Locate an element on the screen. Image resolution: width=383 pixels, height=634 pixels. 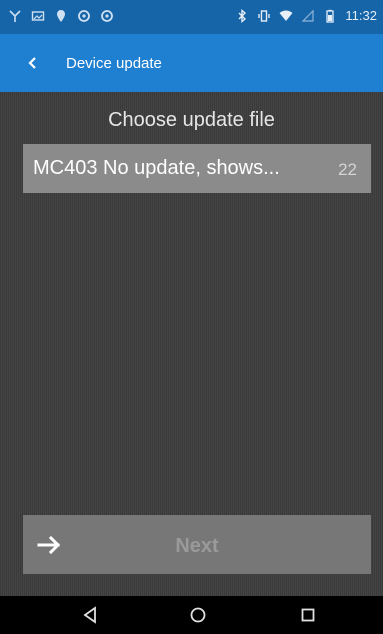
file-list-item: MC403 No update, shows... 22 is located at coordinates (197, 168).